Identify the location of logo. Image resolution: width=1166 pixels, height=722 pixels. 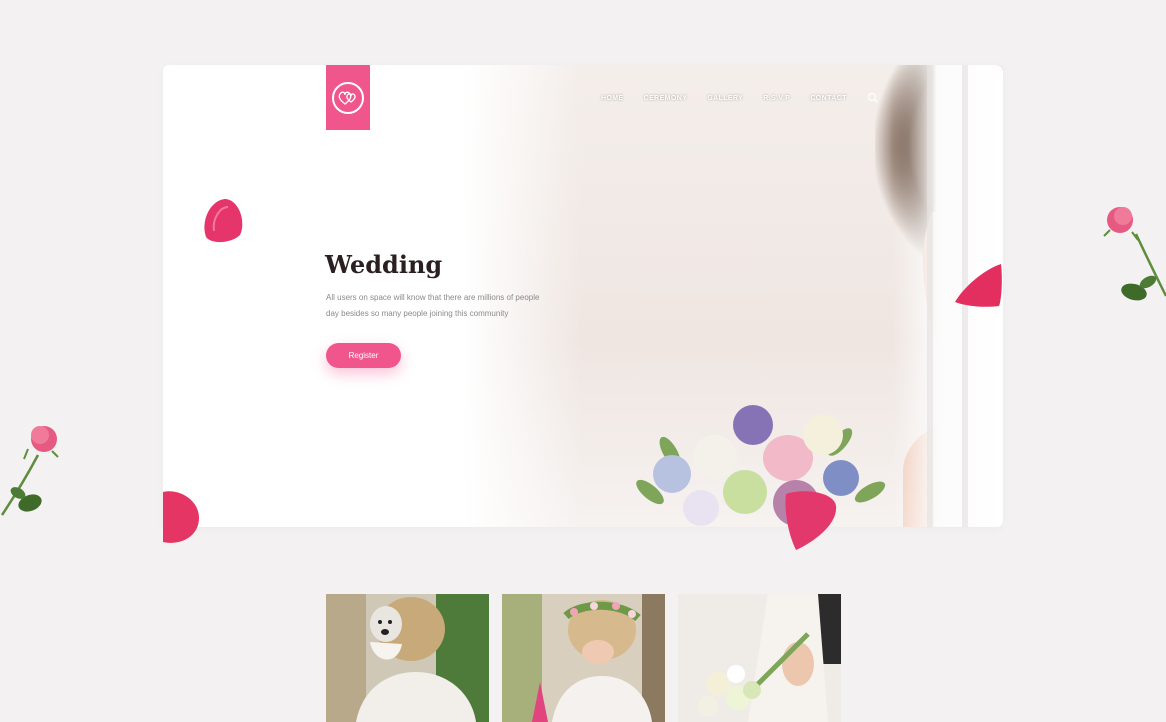
(348, 97).